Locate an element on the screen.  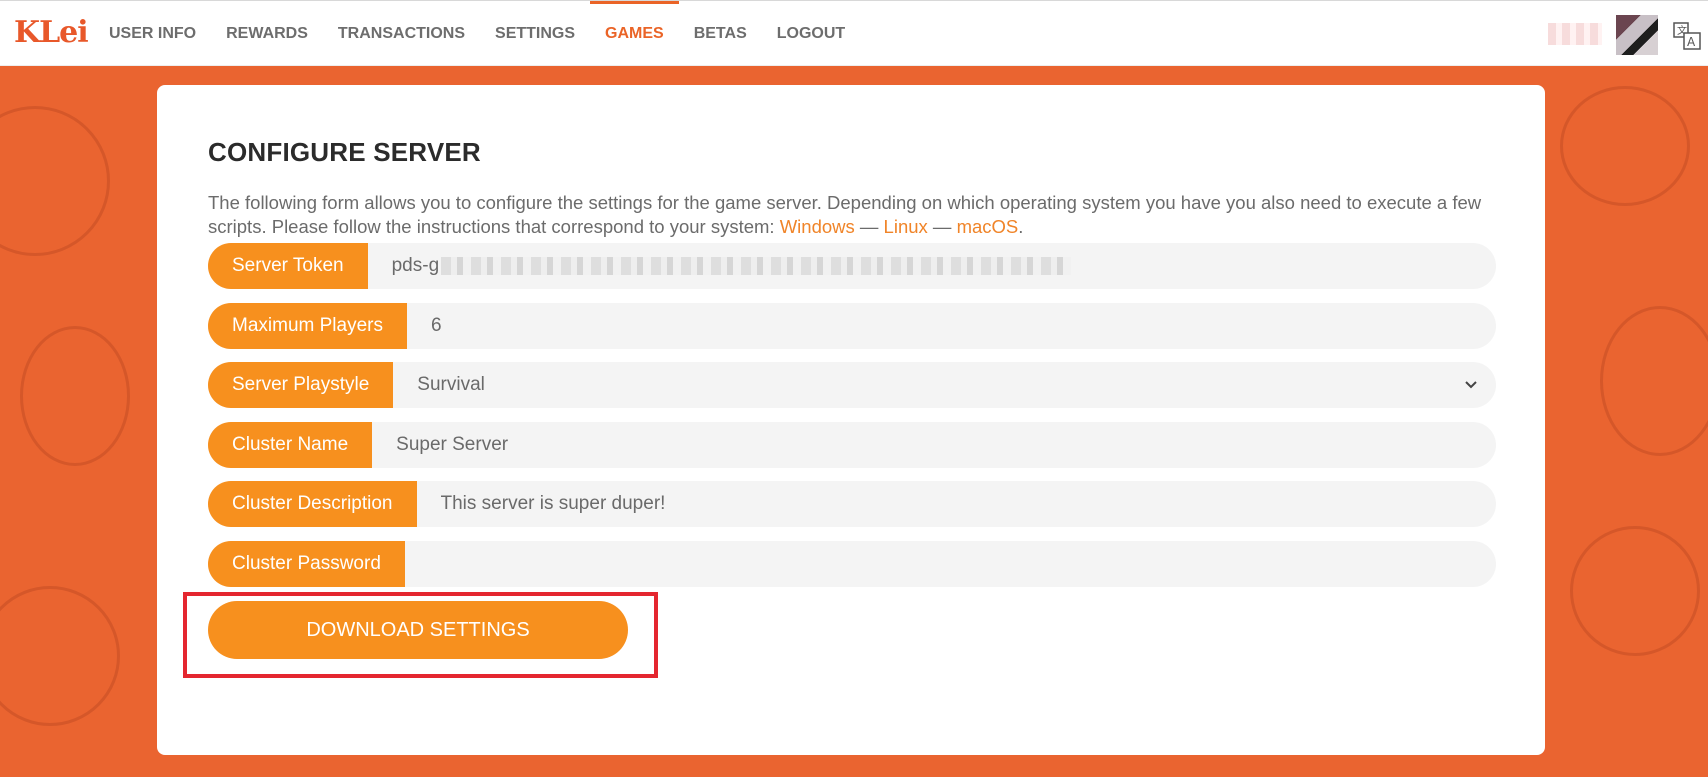
max-players-label: Maximum Players is located at coordinates (307, 326).